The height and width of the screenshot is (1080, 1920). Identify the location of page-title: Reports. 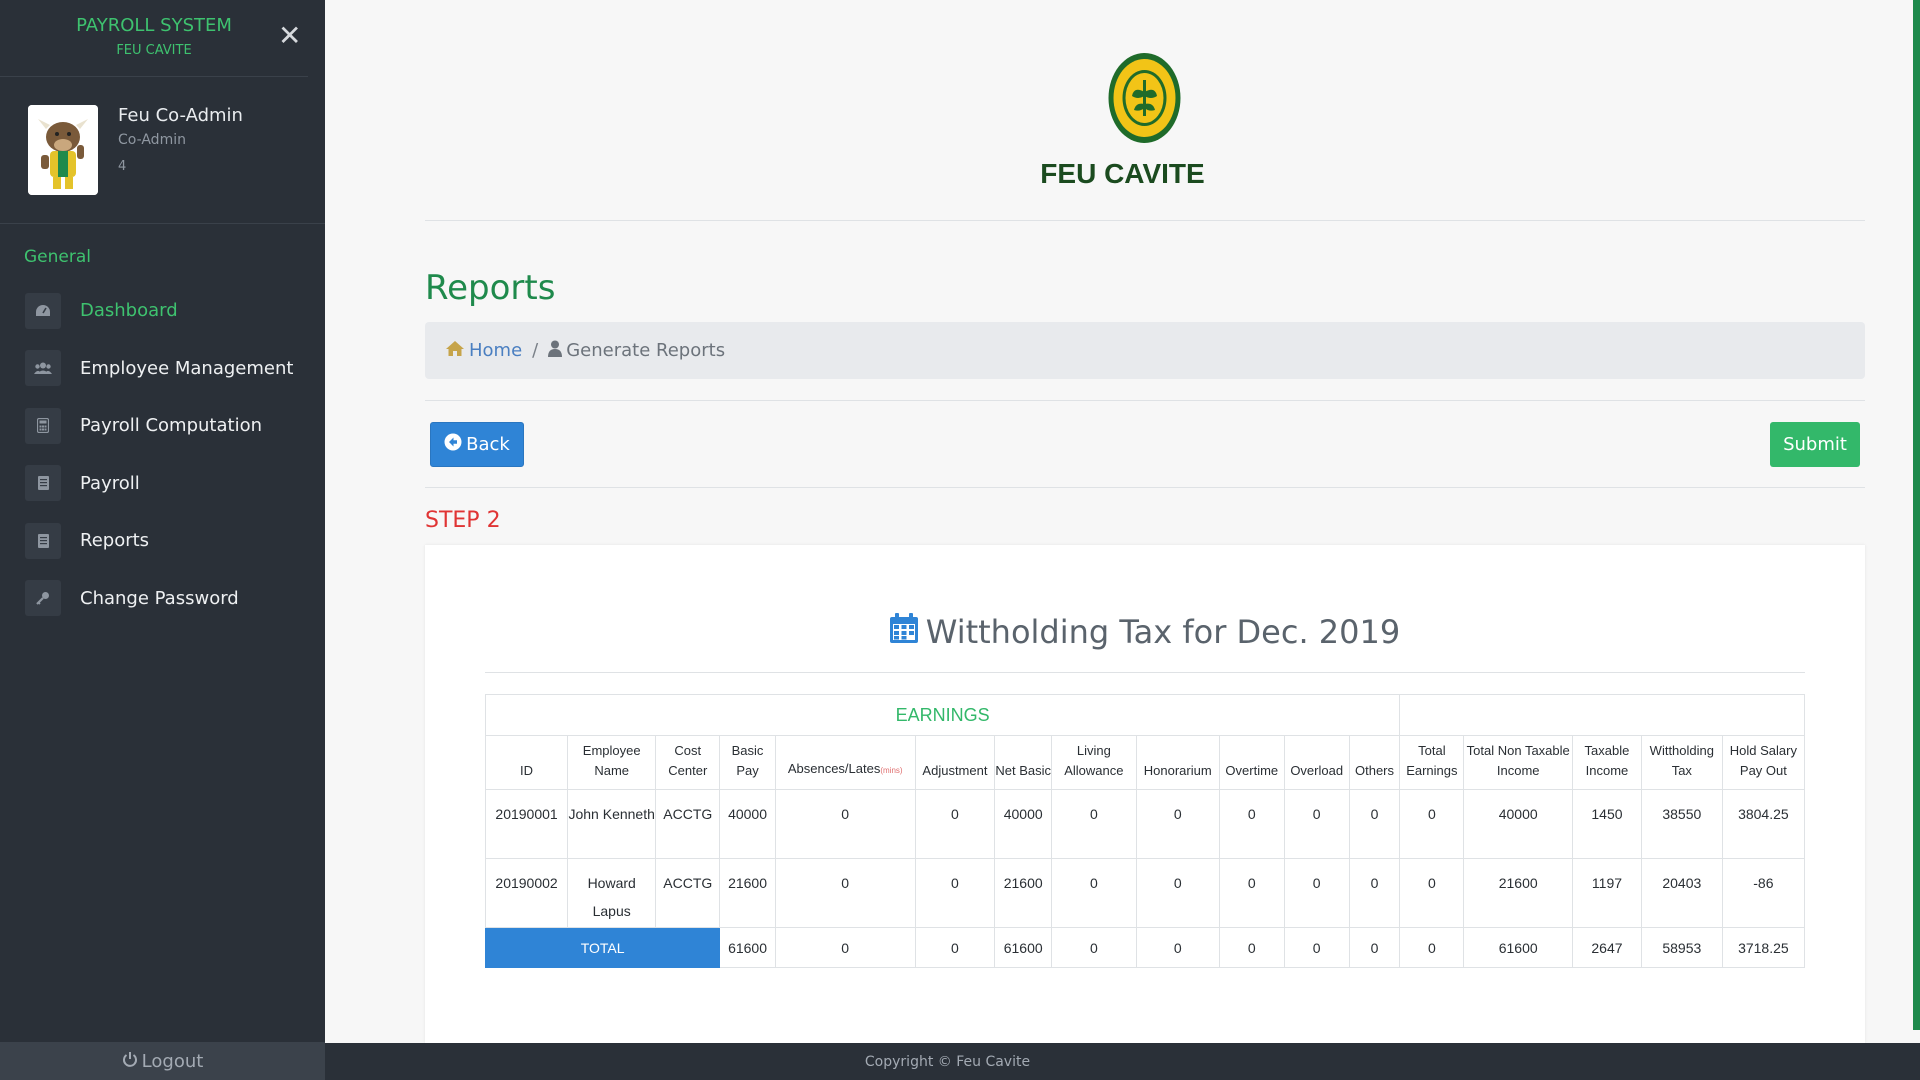
(490, 288).